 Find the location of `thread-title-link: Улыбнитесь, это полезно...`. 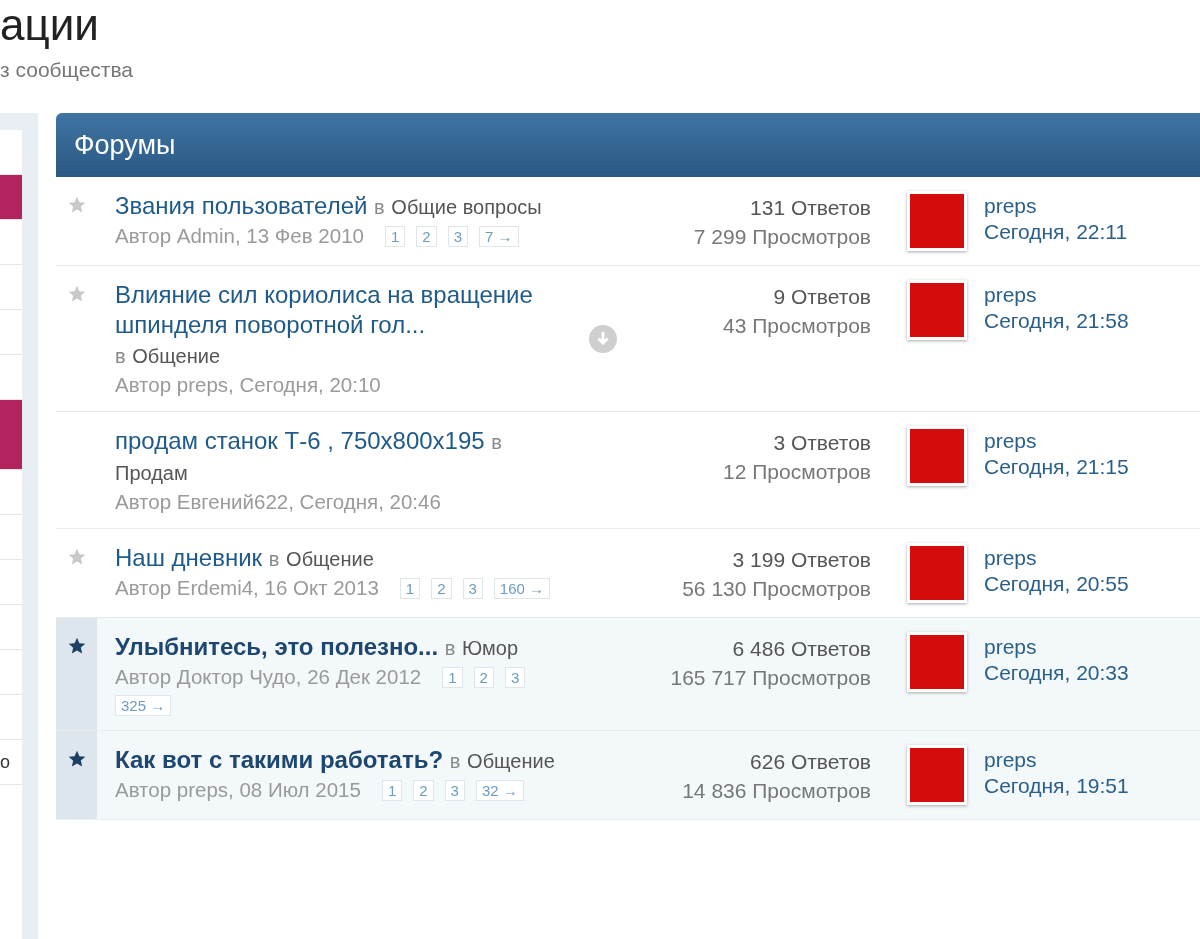

thread-title-link: Улыбнитесь, это полезно... is located at coordinates (277, 647).